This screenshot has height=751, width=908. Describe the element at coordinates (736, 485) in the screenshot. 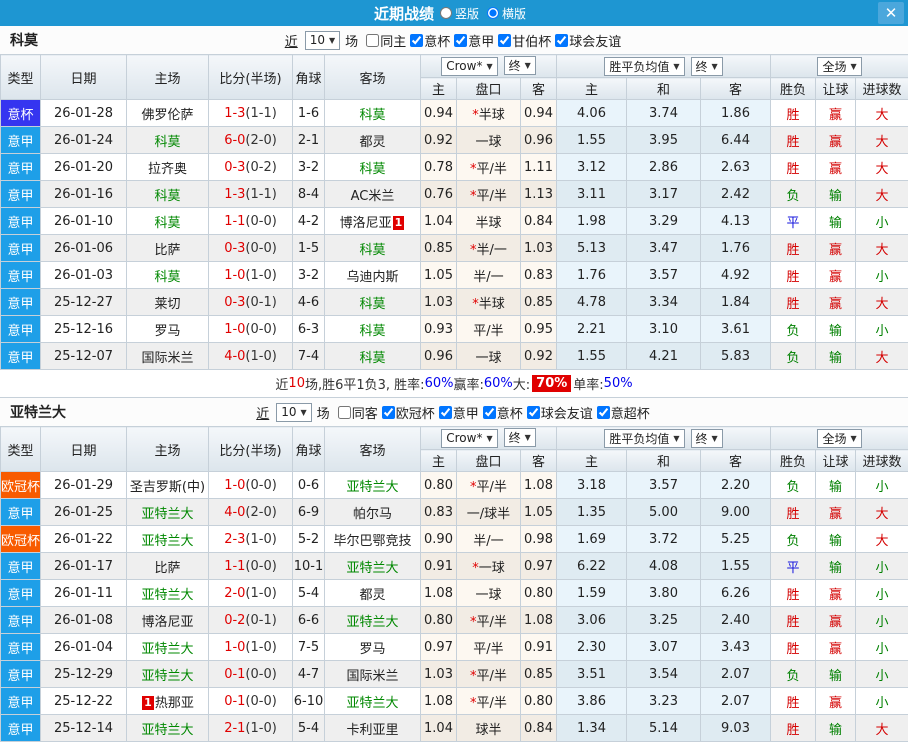

I see `euro-away-odds: 2.20` at that location.